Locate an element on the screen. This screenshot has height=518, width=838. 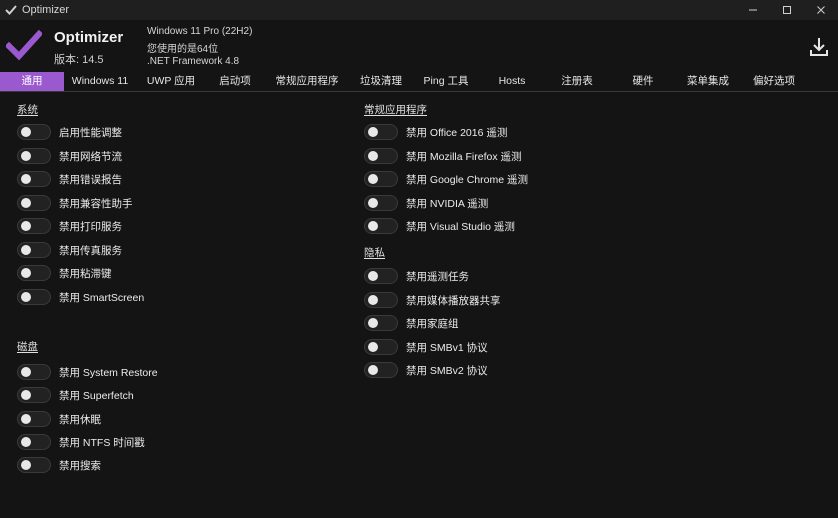
app-version: 版本: 14.5 is located at coordinates (79, 60).